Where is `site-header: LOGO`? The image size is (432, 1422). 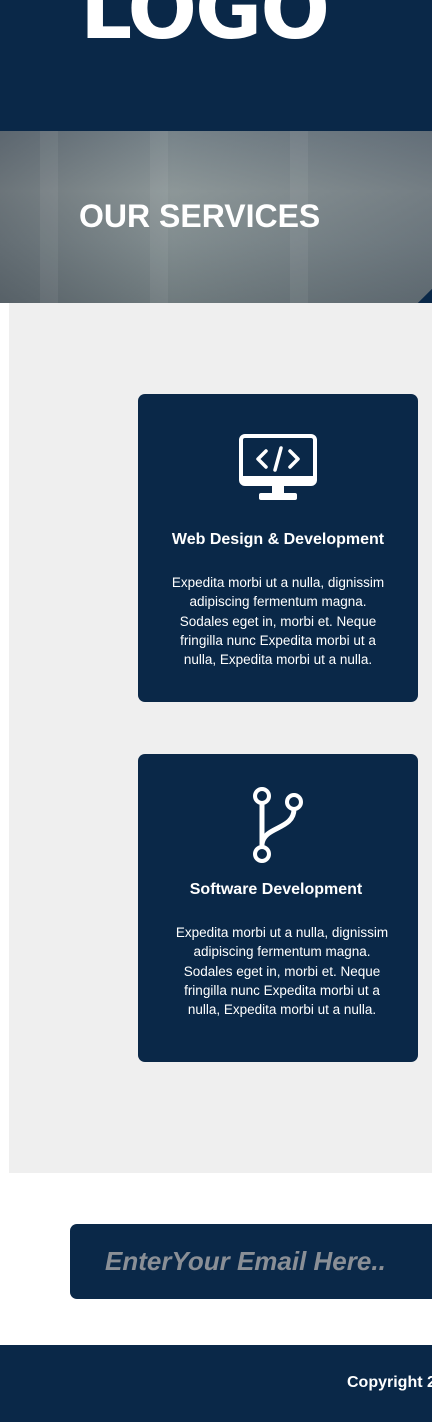
site-header: LOGO is located at coordinates (216, 65).